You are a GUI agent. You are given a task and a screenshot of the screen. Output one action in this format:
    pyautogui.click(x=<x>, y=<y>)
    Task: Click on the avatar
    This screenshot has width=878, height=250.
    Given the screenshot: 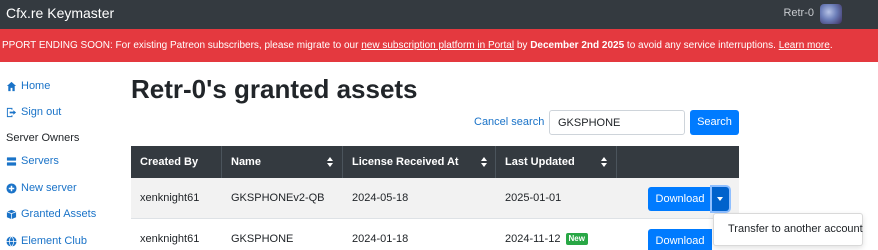 What is the action you would take?
    pyautogui.click(x=831, y=14)
    